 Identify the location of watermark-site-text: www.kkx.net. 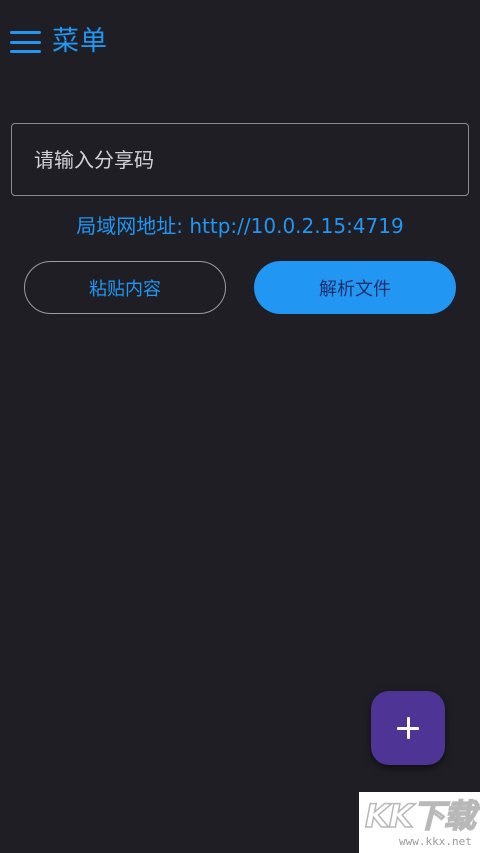
(435, 841).